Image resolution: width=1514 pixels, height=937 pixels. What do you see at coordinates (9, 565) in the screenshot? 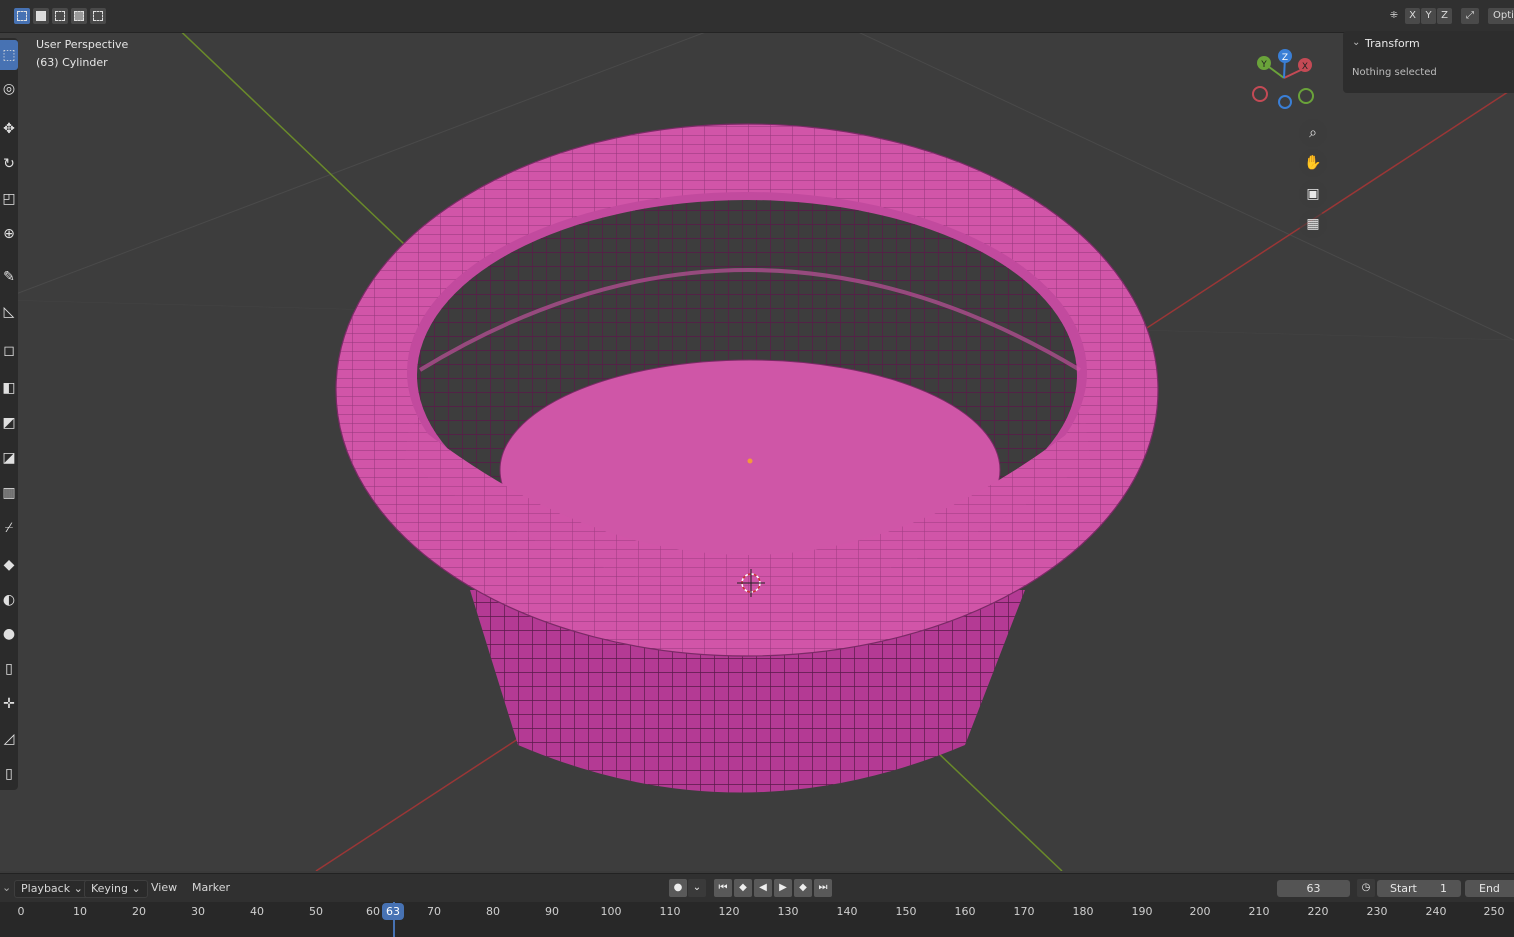
I see `poly-build-icon: ◆` at bounding box center [9, 565].